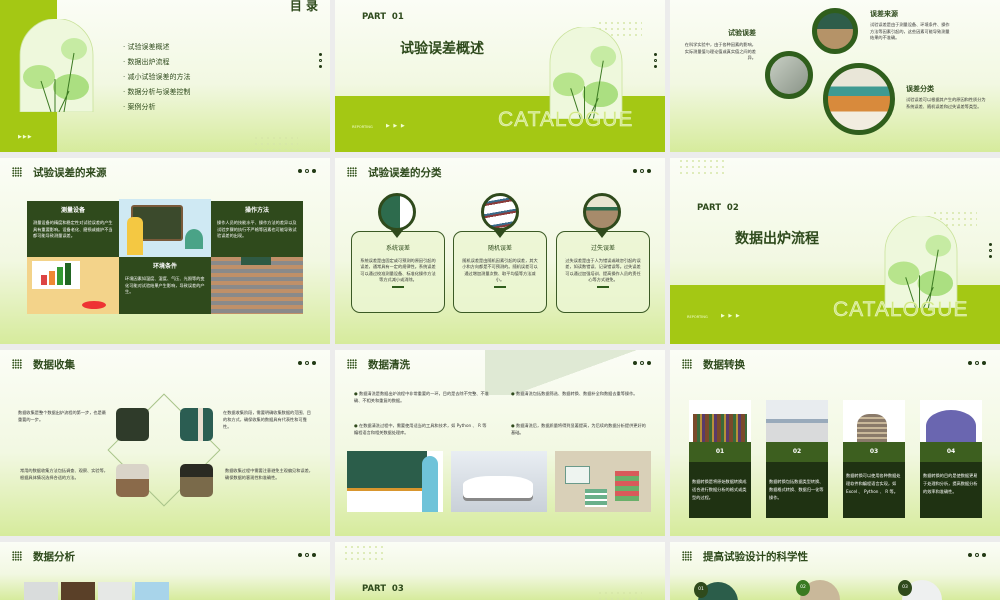 The height and width of the screenshot is (600, 1000). Describe the element at coordinates (951, 421) in the screenshot. I see `students-illustration` at that location.